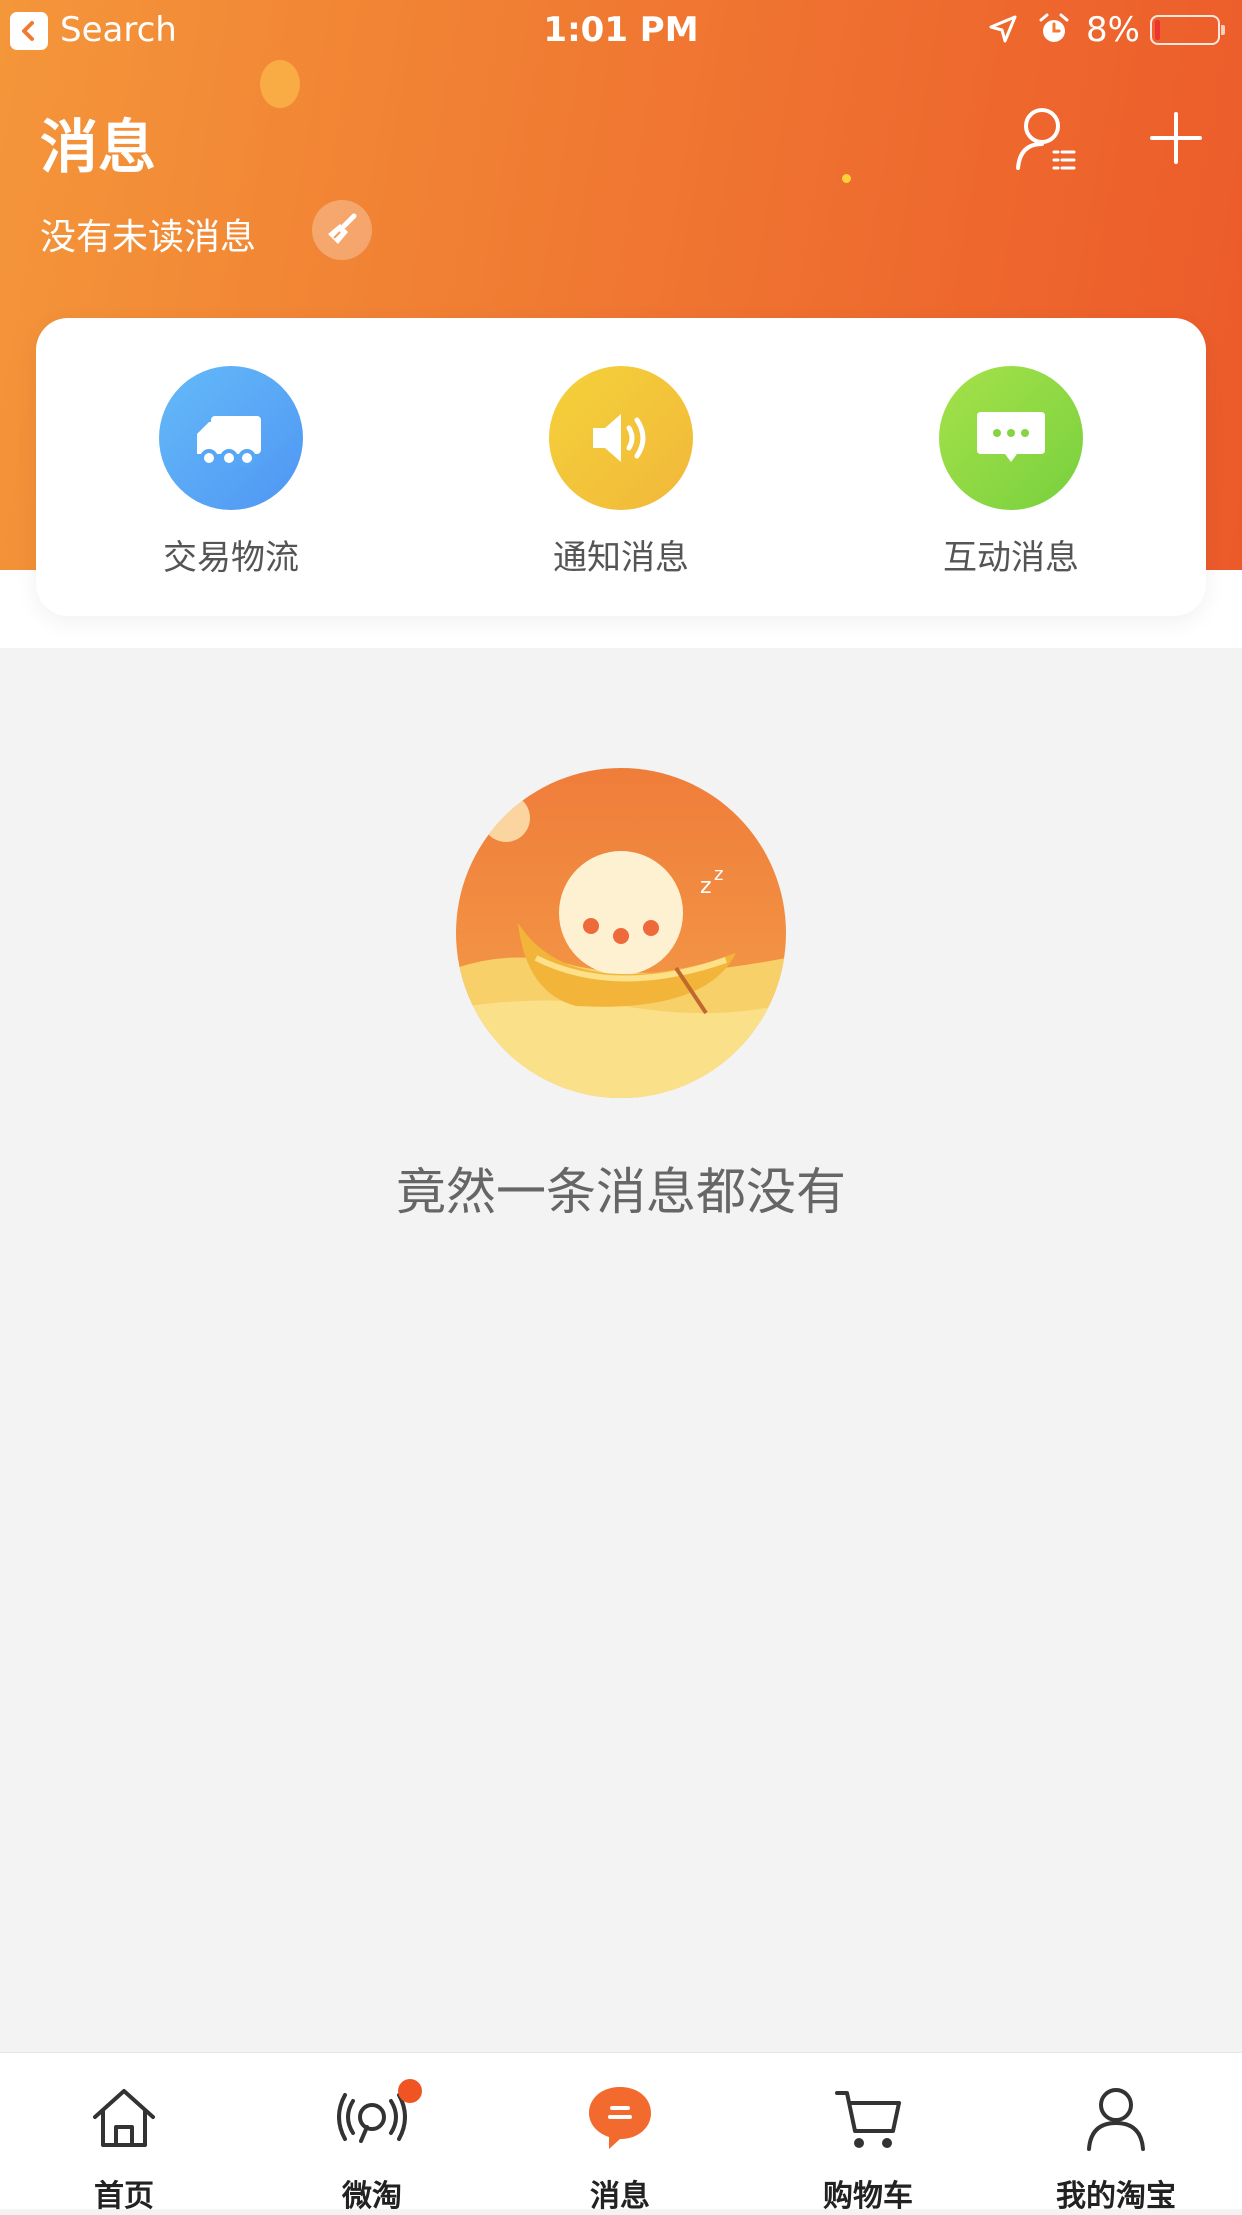  Describe the element at coordinates (410, 2091) in the screenshot. I see `notification-badge` at that location.